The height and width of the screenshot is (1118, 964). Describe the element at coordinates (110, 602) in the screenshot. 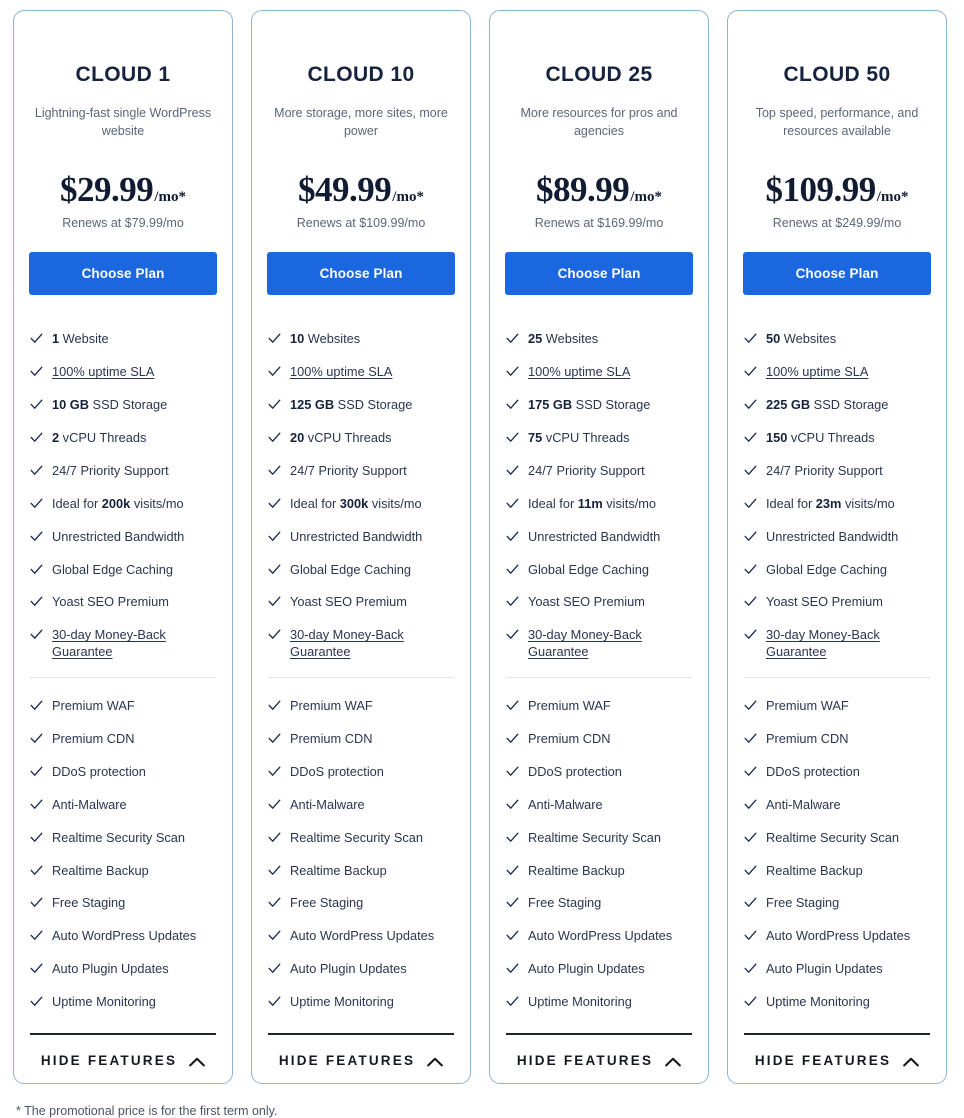

I see `feature-label: Yoast SEO Premium` at that location.